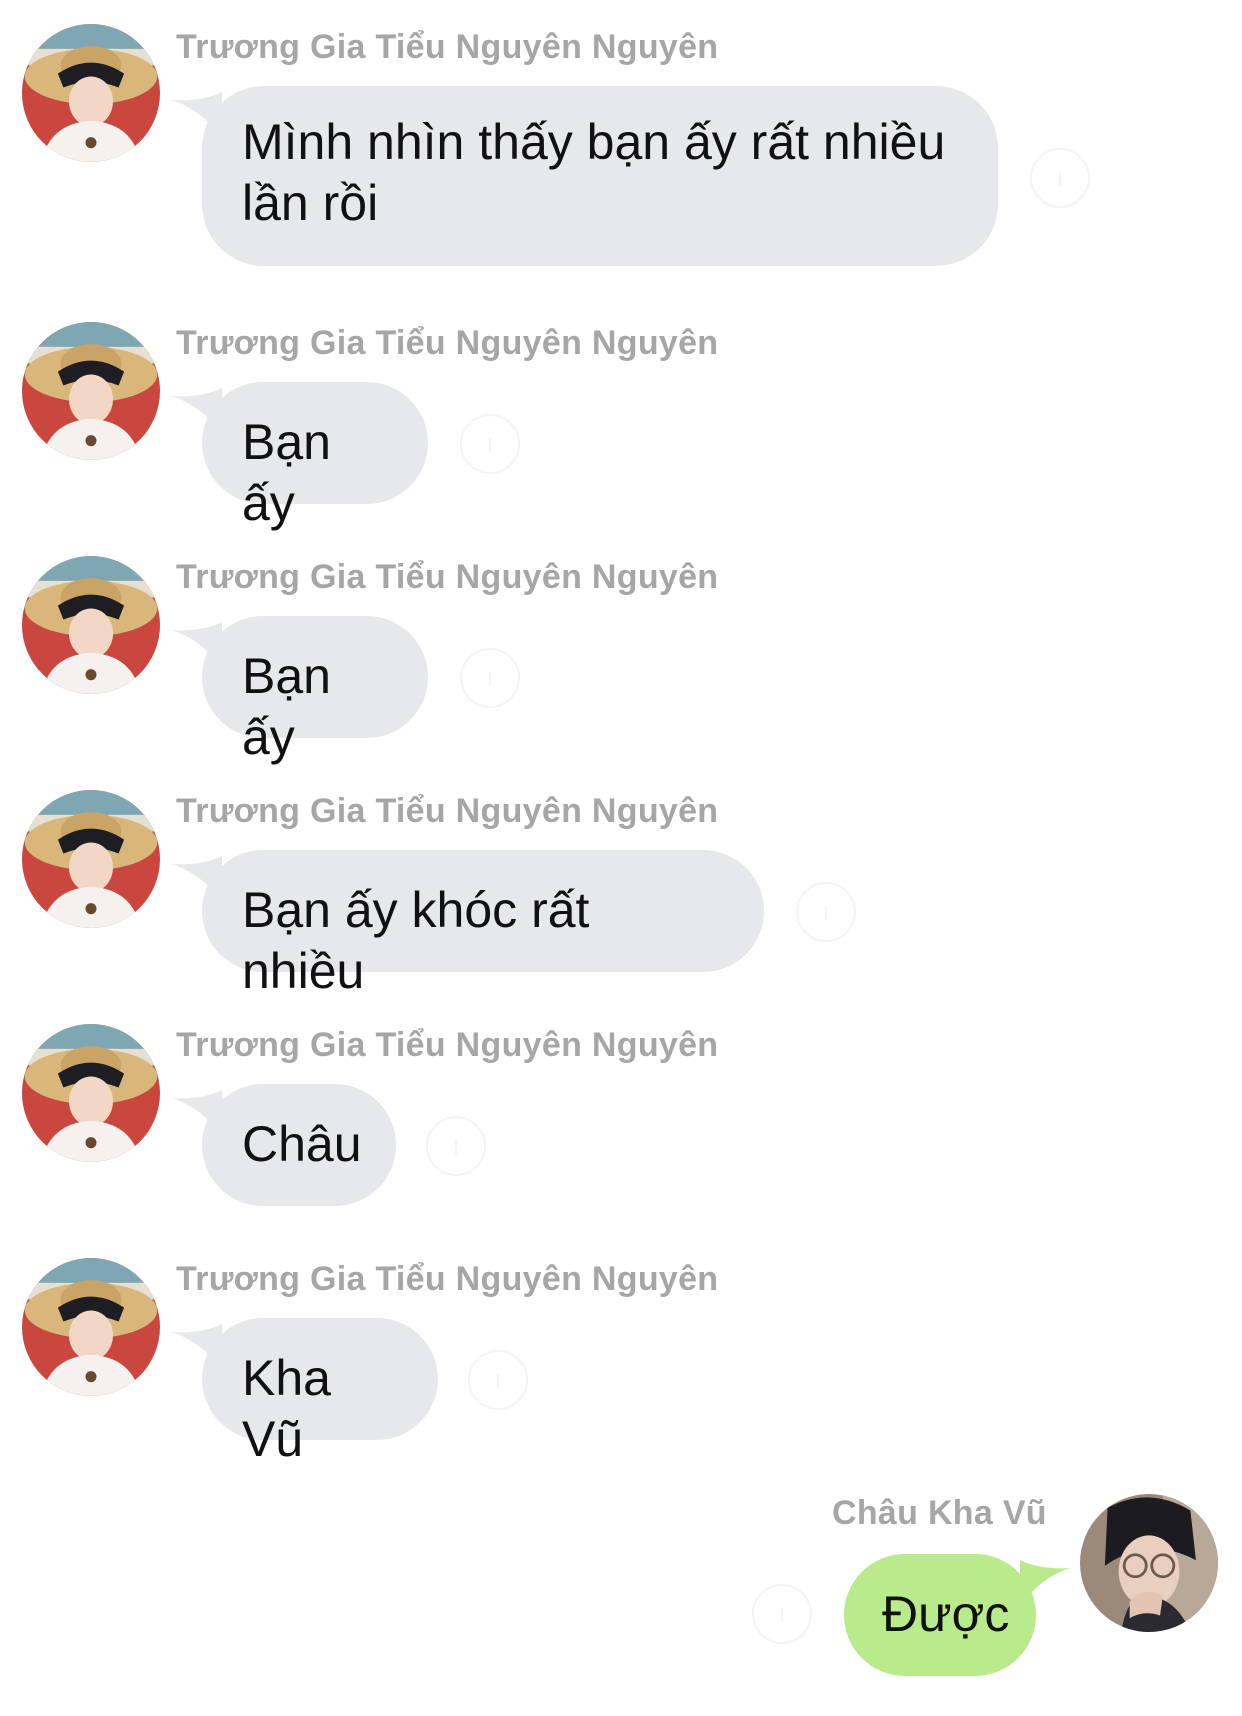  I want to click on bubble-tail, so click(1045, 1583).